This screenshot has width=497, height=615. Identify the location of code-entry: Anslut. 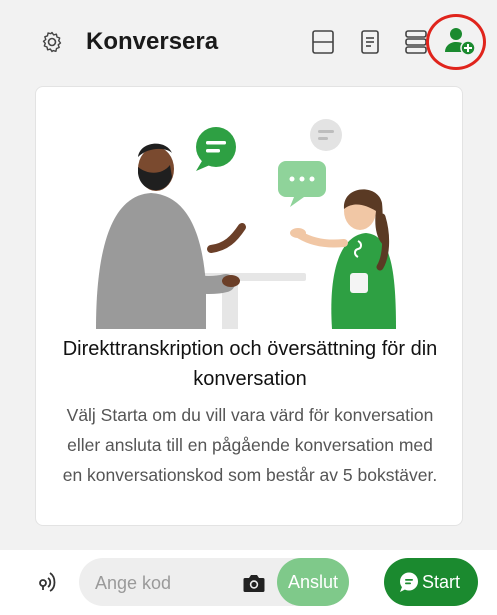
(214, 582).